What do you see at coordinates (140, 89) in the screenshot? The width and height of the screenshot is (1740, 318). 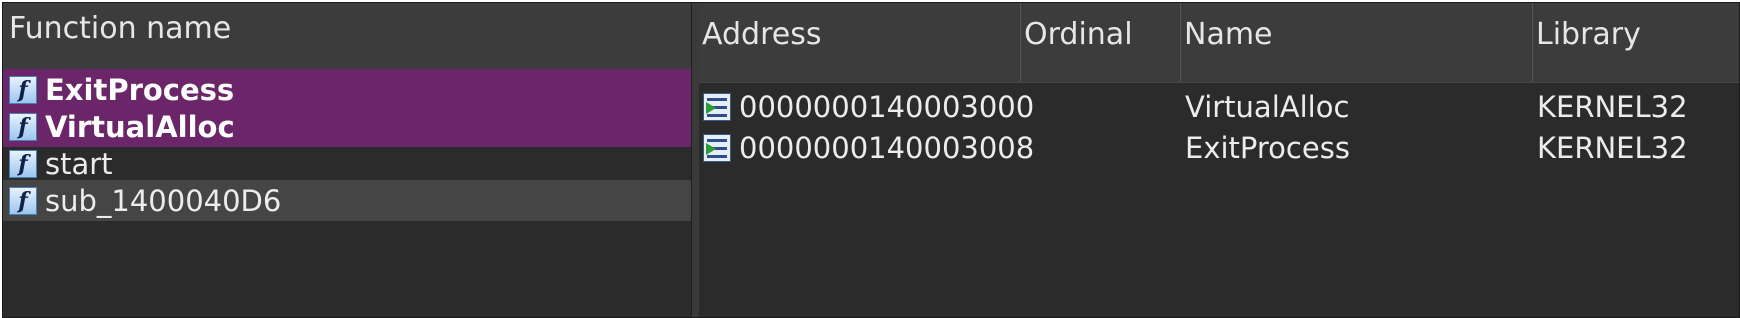 I see `function-name: ExitProcess` at bounding box center [140, 89].